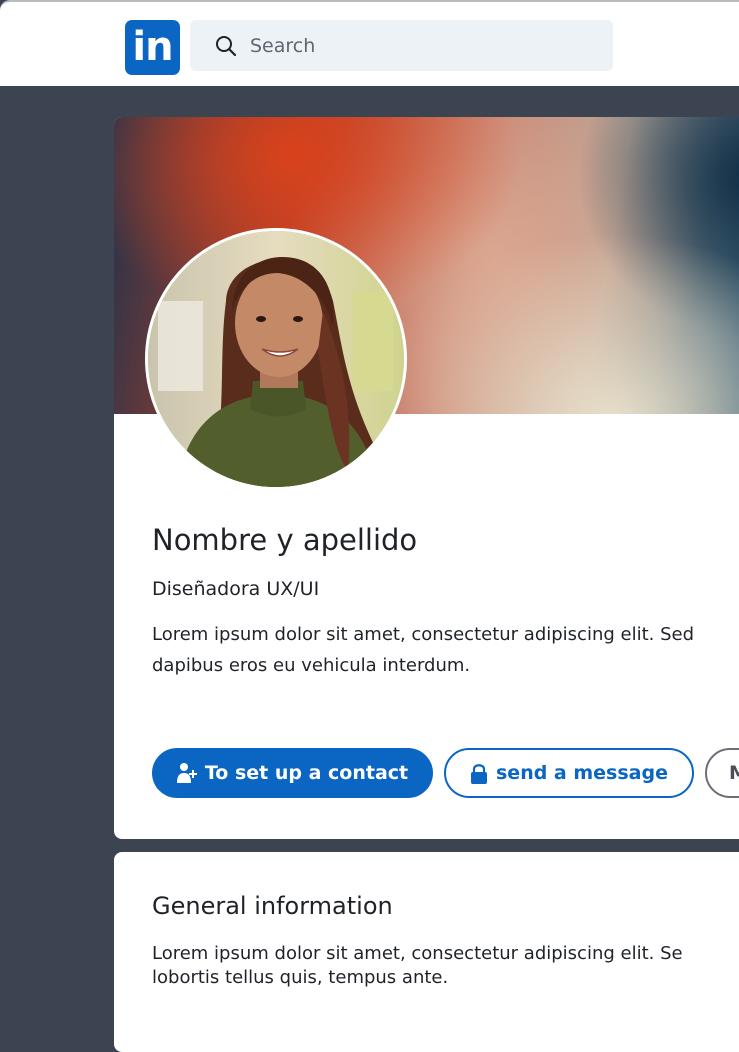 This screenshot has width=739, height=1052. I want to click on add-person-icon, so click(186, 773).